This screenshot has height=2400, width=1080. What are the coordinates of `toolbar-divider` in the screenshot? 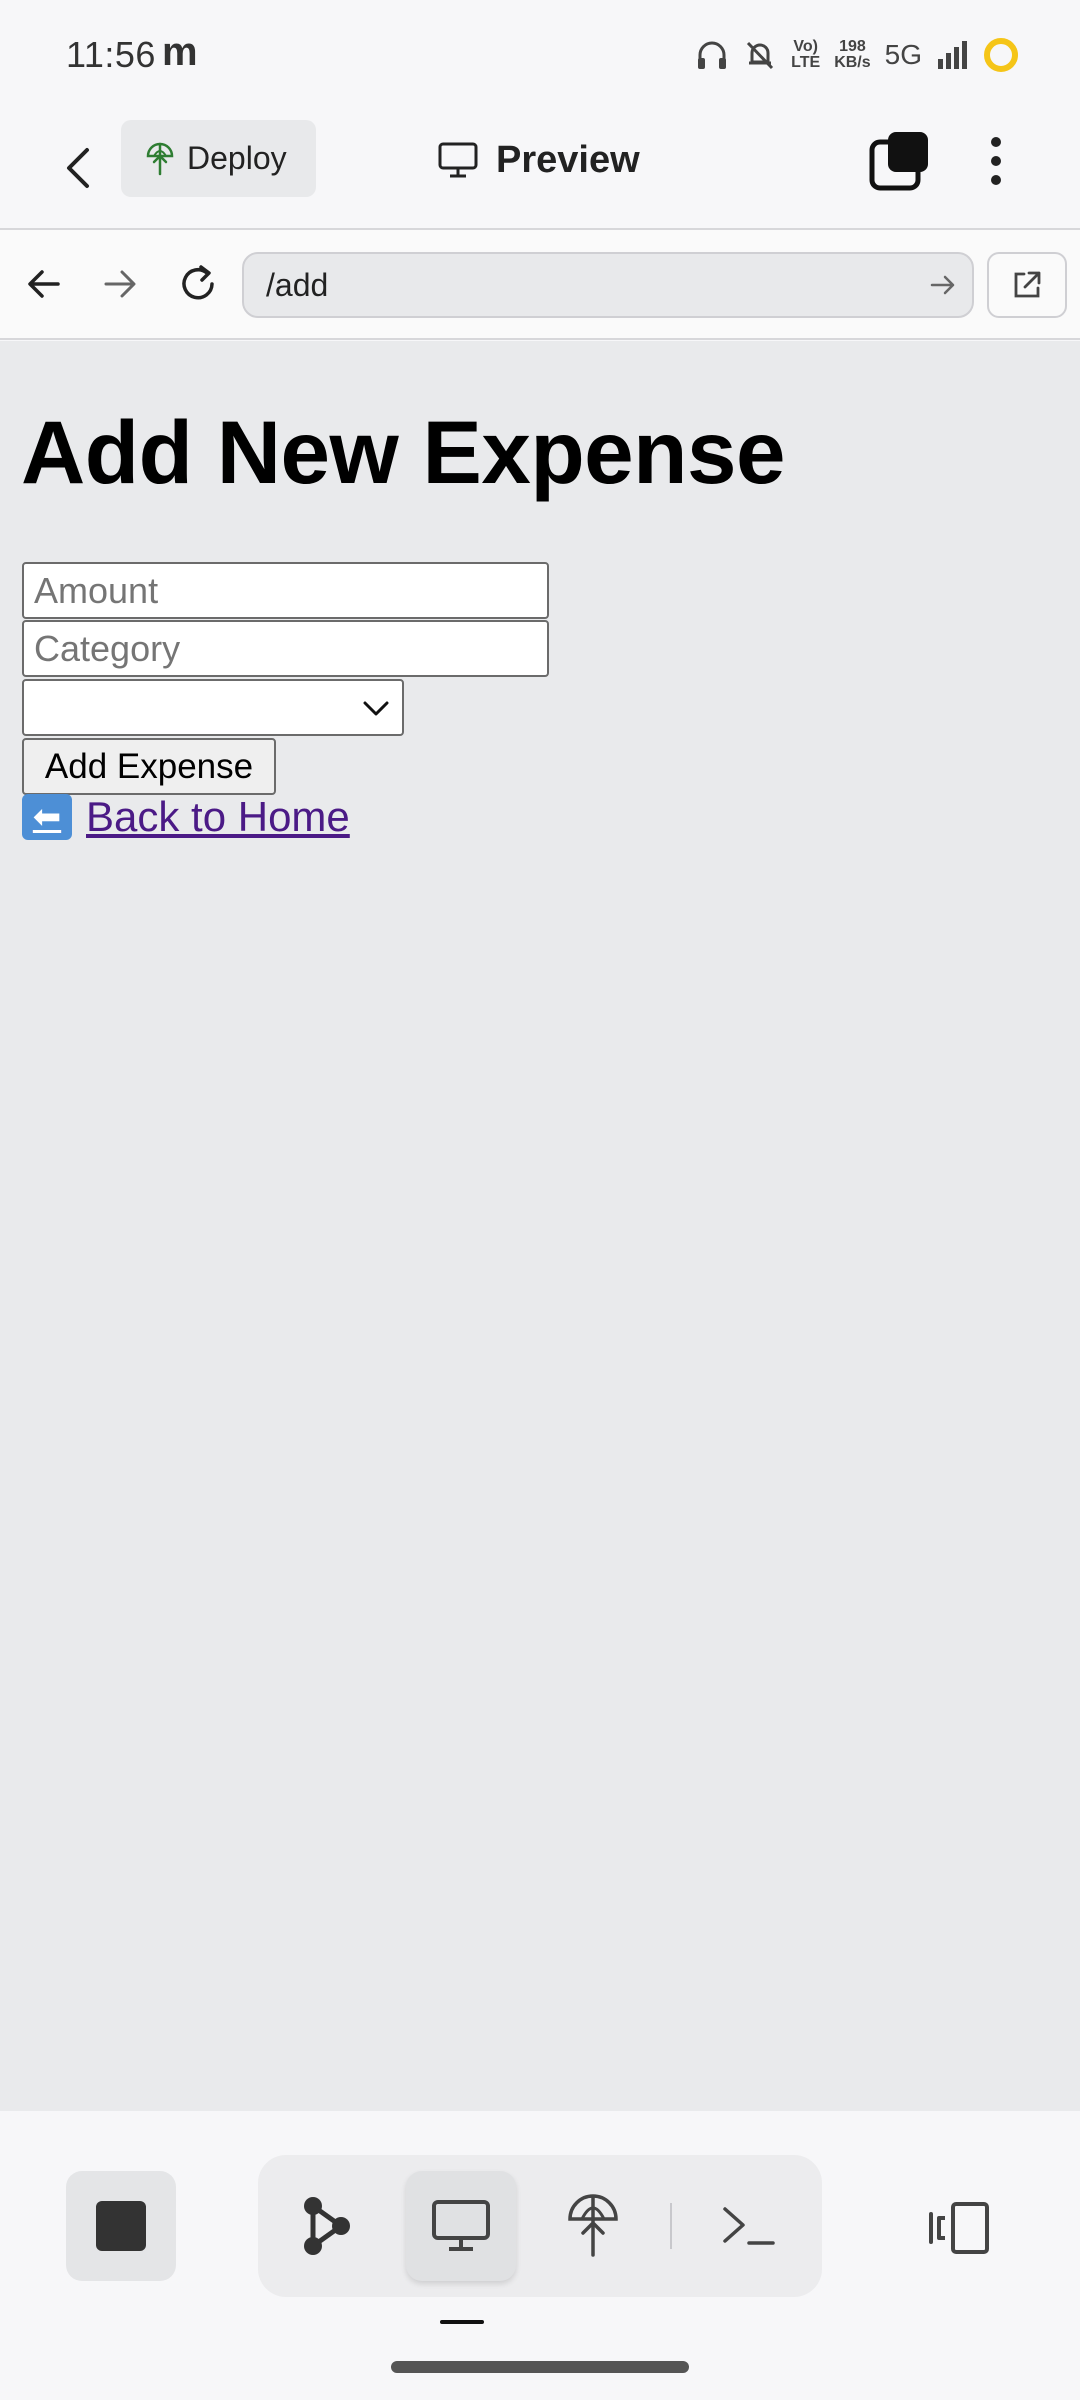 It's located at (671, 2226).